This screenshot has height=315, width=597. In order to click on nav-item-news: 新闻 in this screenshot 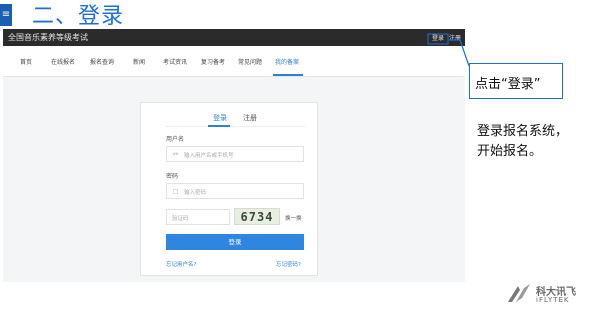, I will do `click(139, 61)`.